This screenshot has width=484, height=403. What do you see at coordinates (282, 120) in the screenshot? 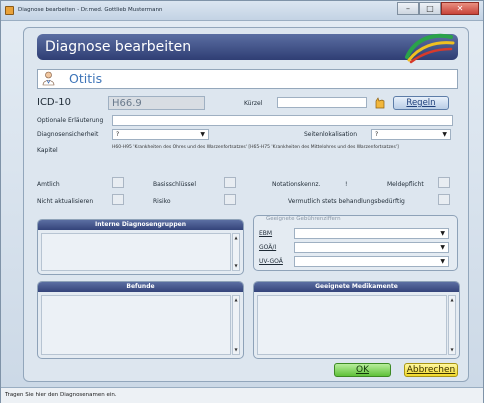
I see `optional-field` at bounding box center [282, 120].